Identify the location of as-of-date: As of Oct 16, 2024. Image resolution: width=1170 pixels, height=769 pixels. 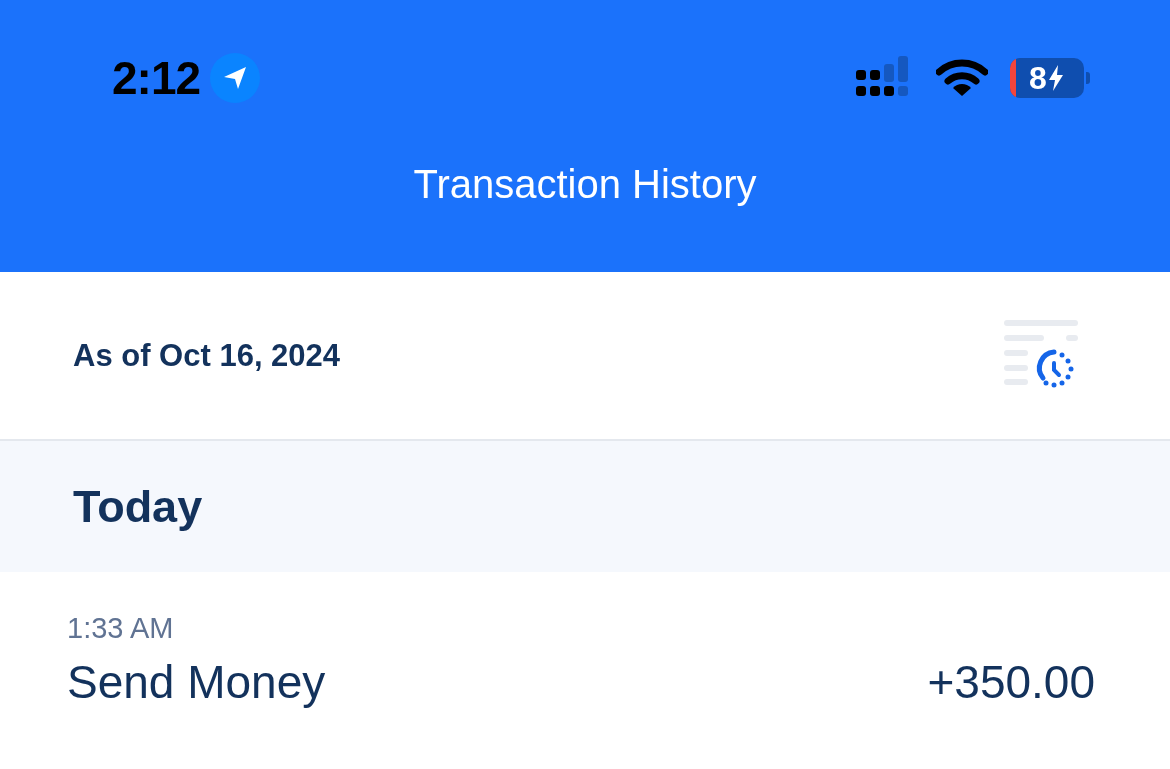
(207, 355).